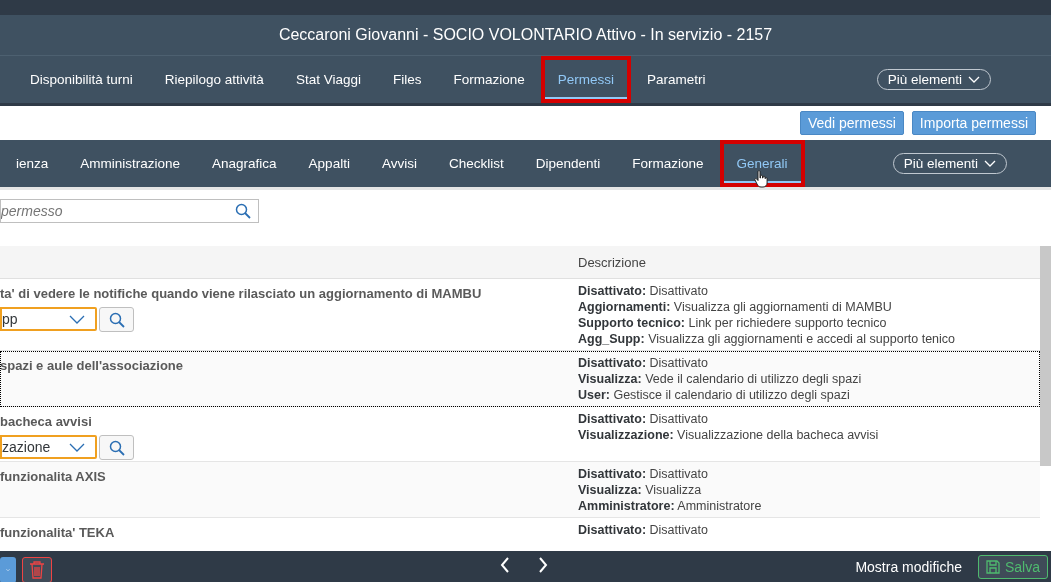 This screenshot has width=1051, height=582. Describe the element at coordinates (612, 262) in the screenshot. I see `column-header: Descrizione` at that location.